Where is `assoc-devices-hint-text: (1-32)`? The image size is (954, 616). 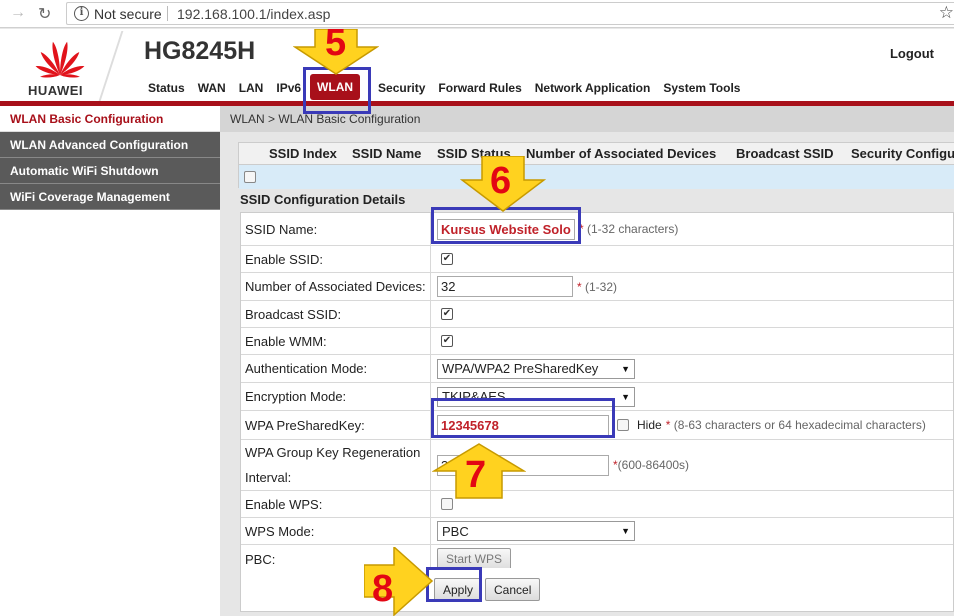
assoc-devices-hint-text: (1-32) is located at coordinates (601, 286).